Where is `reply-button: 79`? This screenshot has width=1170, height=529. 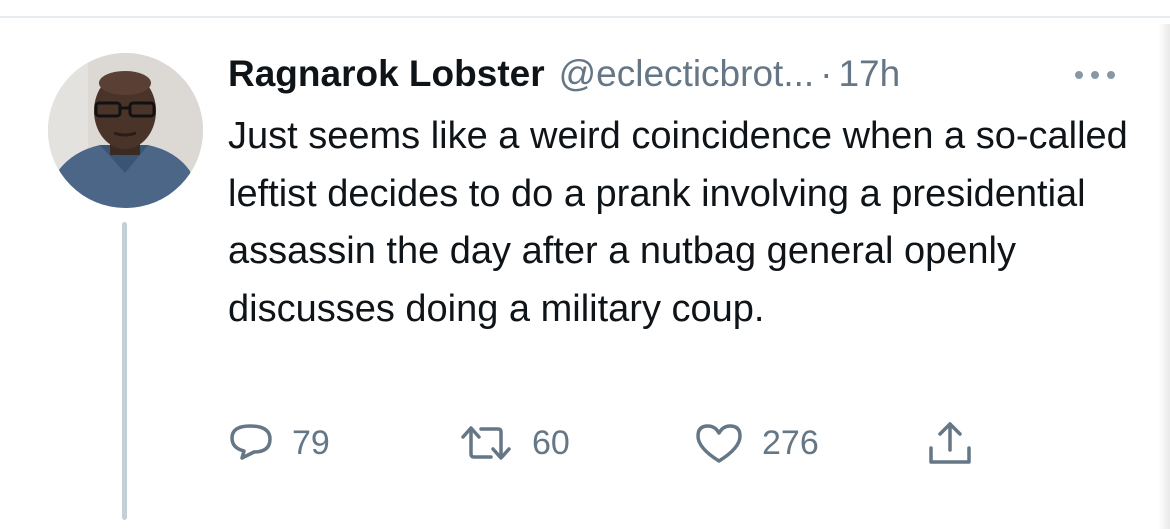 reply-button: 79 is located at coordinates (279, 443).